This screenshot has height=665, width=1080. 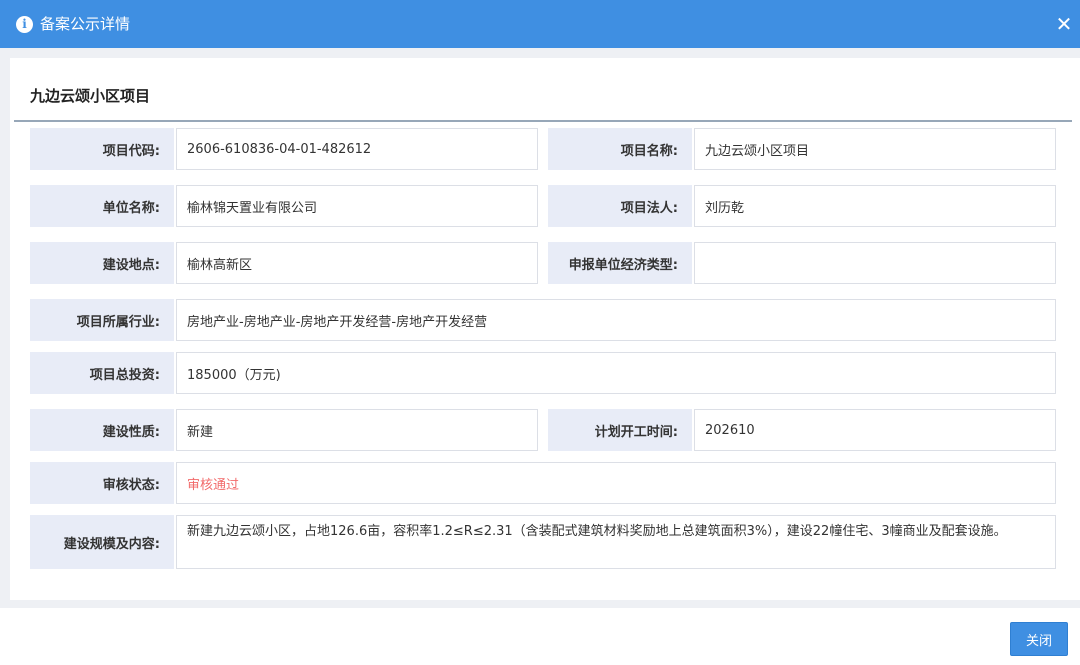 I want to click on label-project-name: 项目名称:, so click(x=620, y=149).